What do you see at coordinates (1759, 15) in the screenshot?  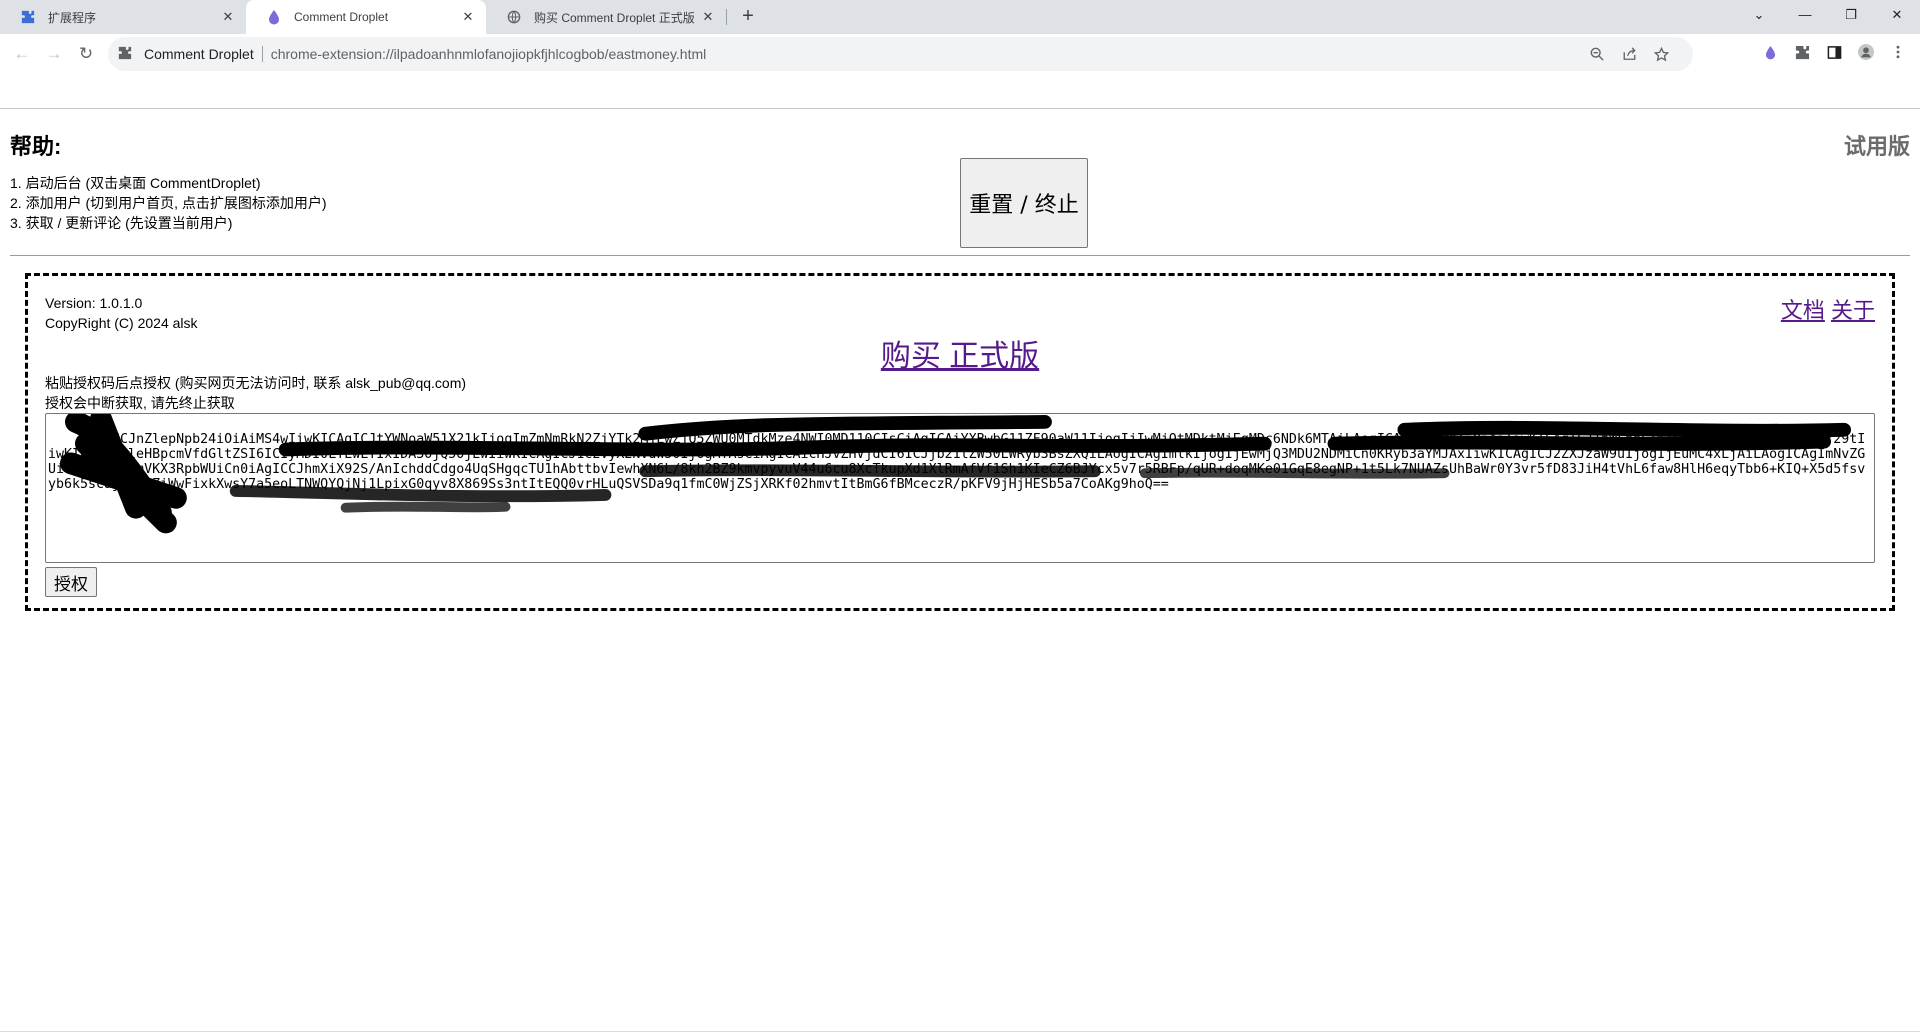 I see `tab-search-chevron-icon: ⌄` at bounding box center [1759, 15].